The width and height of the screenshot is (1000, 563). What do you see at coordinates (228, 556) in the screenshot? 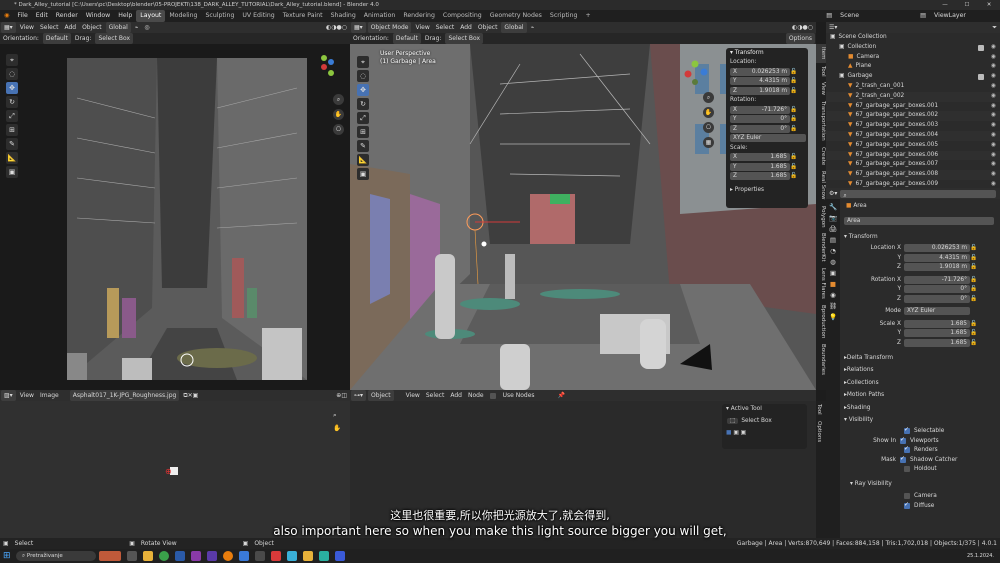
I see `blender-taskbar-icon` at bounding box center [228, 556].